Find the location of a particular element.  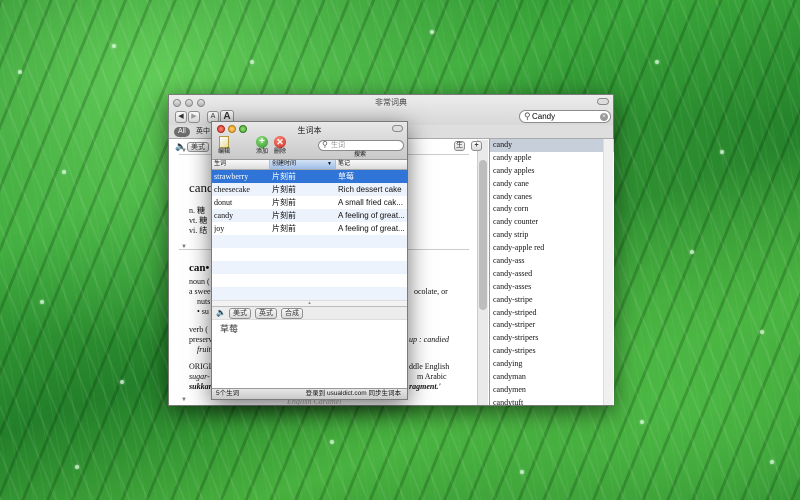

add-to-notebook-button: 生 is located at coordinates (459, 146).